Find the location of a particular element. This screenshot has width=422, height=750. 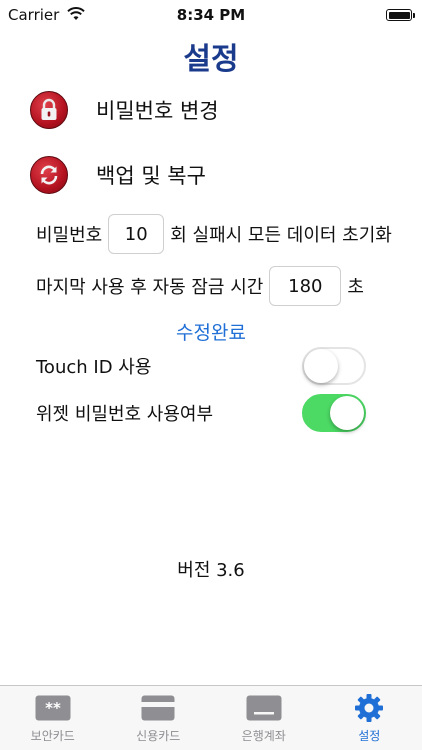

version-label: 버전 3.6 is located at coordinates (211, 570).